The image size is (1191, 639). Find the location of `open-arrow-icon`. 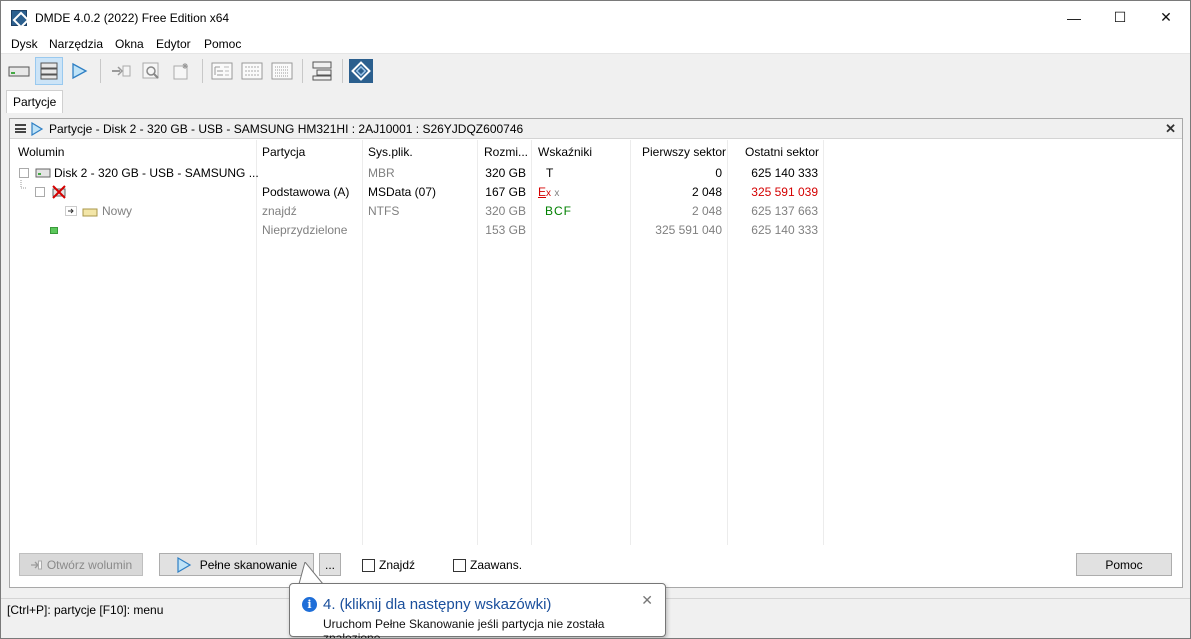

open-arrow-icon is located at coordinates (36, 564).